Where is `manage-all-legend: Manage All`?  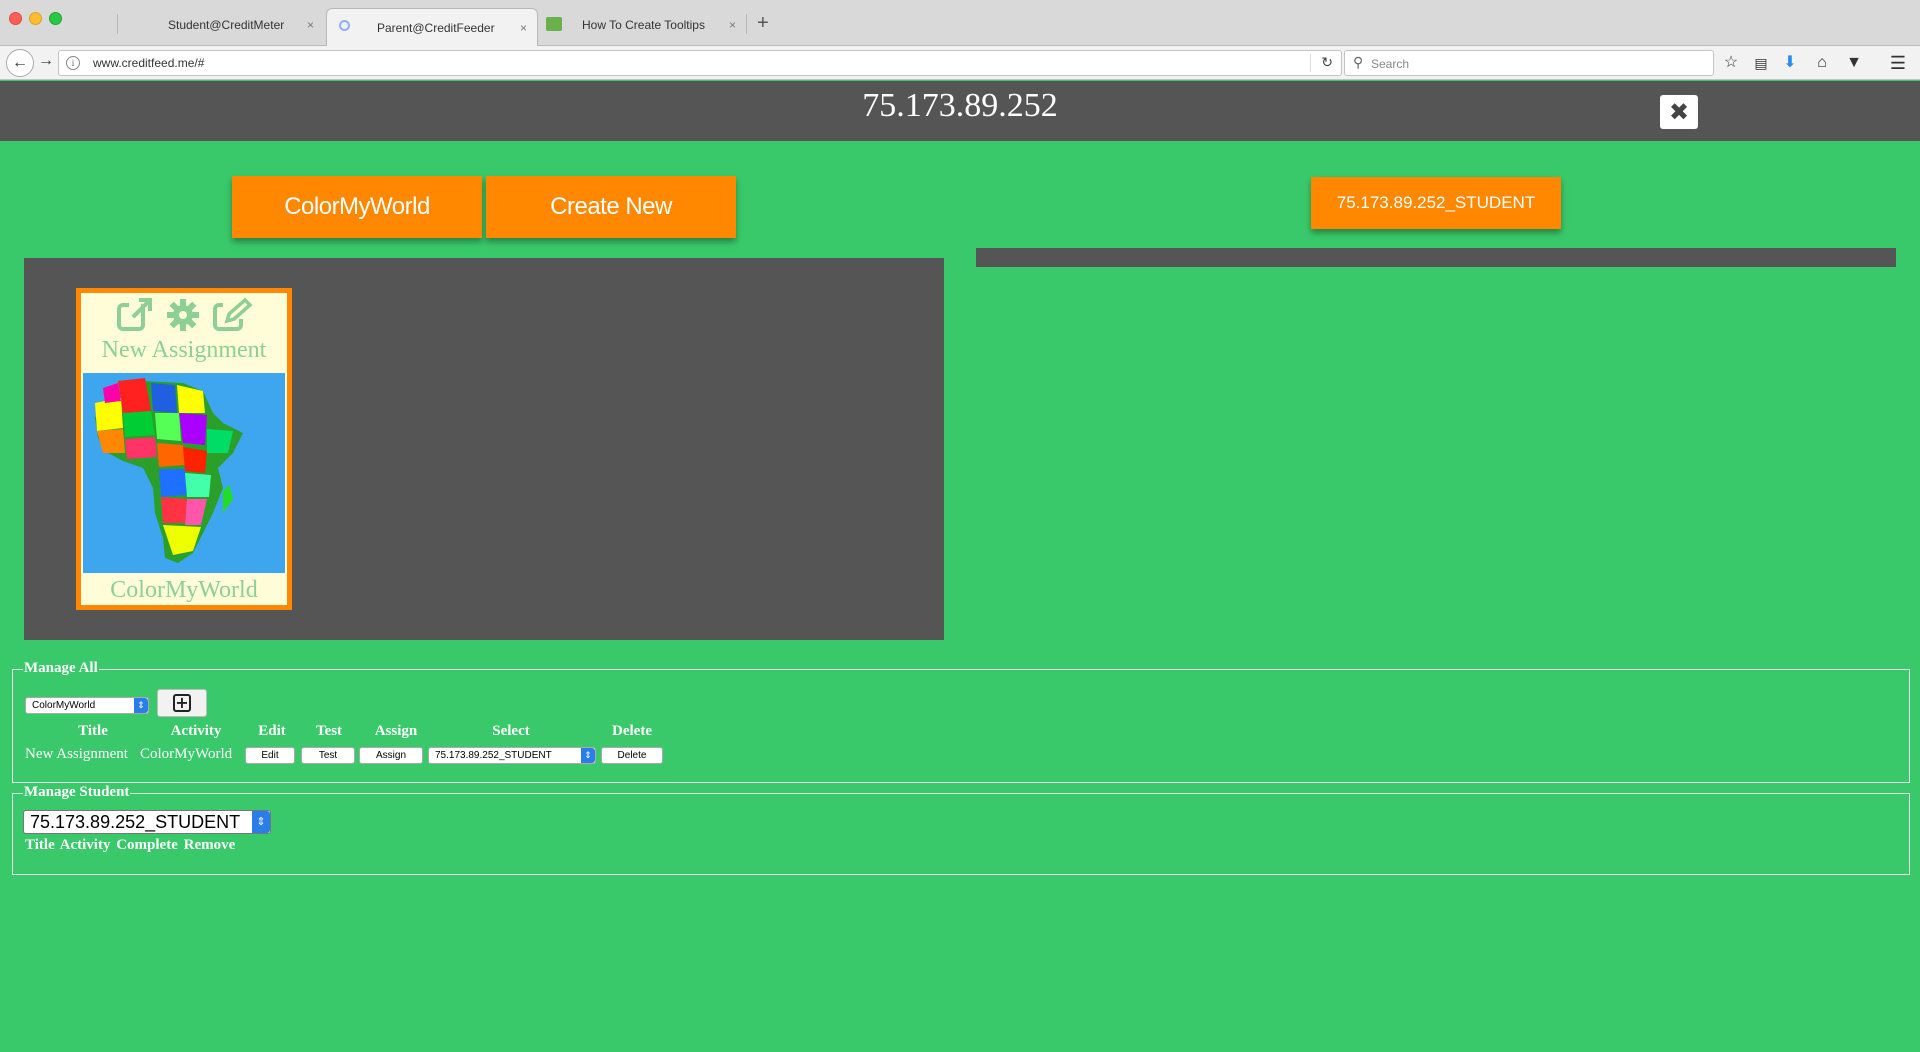 manage-all-legend: Manage All is located at coordinates (61, 668).